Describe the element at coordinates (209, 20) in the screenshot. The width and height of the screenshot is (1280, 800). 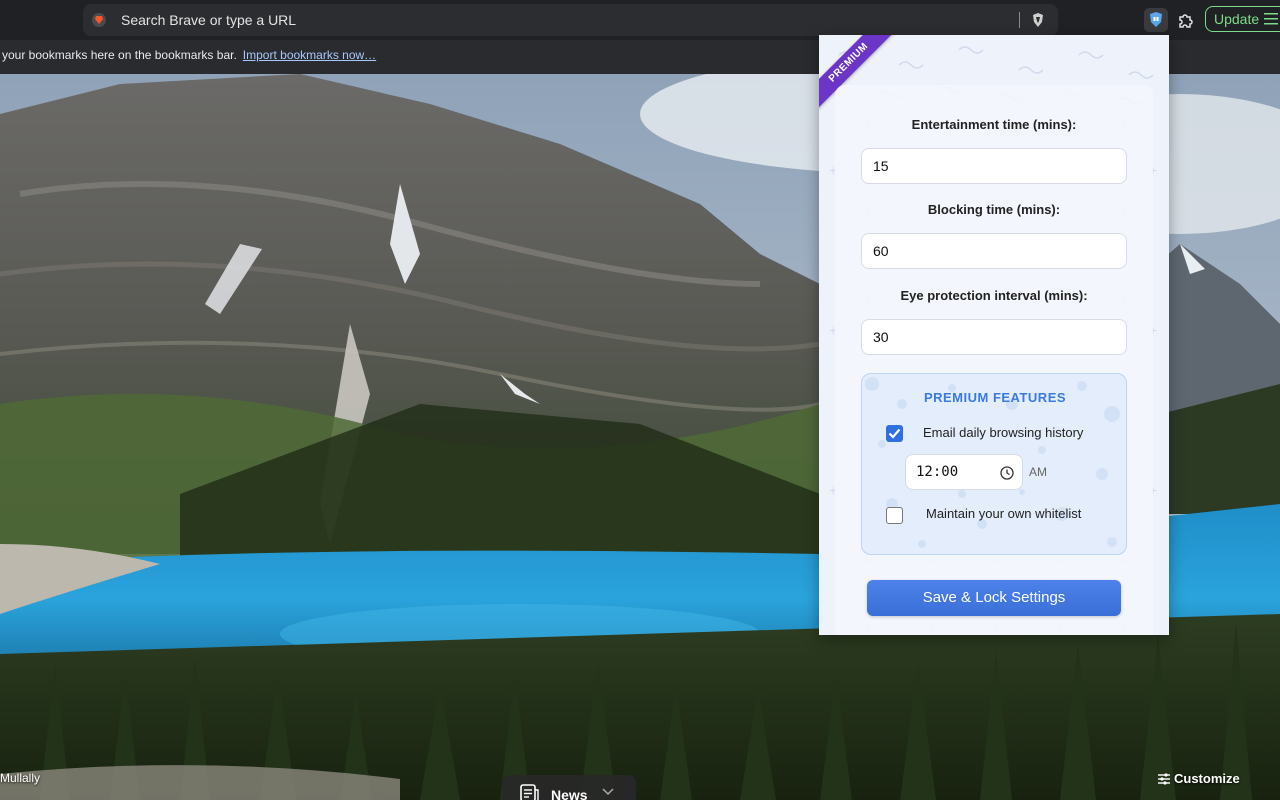
I see `address-bar-placeholder: Search Brave or type a URL` at that location.